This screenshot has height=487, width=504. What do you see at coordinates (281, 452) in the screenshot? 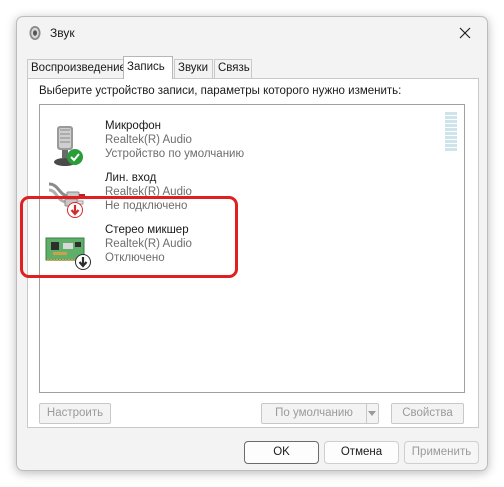
I see `ok-button: OK` at bounding box center [281, 452].